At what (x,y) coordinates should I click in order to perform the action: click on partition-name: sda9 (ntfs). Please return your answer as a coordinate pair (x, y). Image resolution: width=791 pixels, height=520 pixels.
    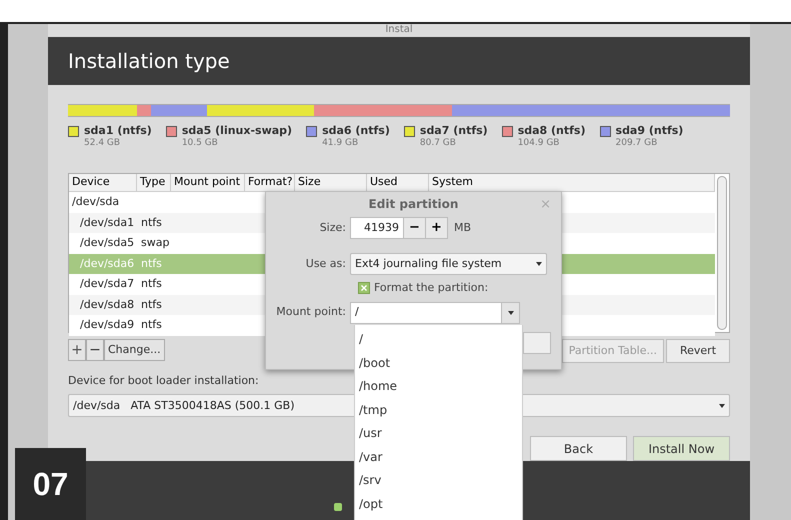
    Looking at the image, I should click on (650, 131).